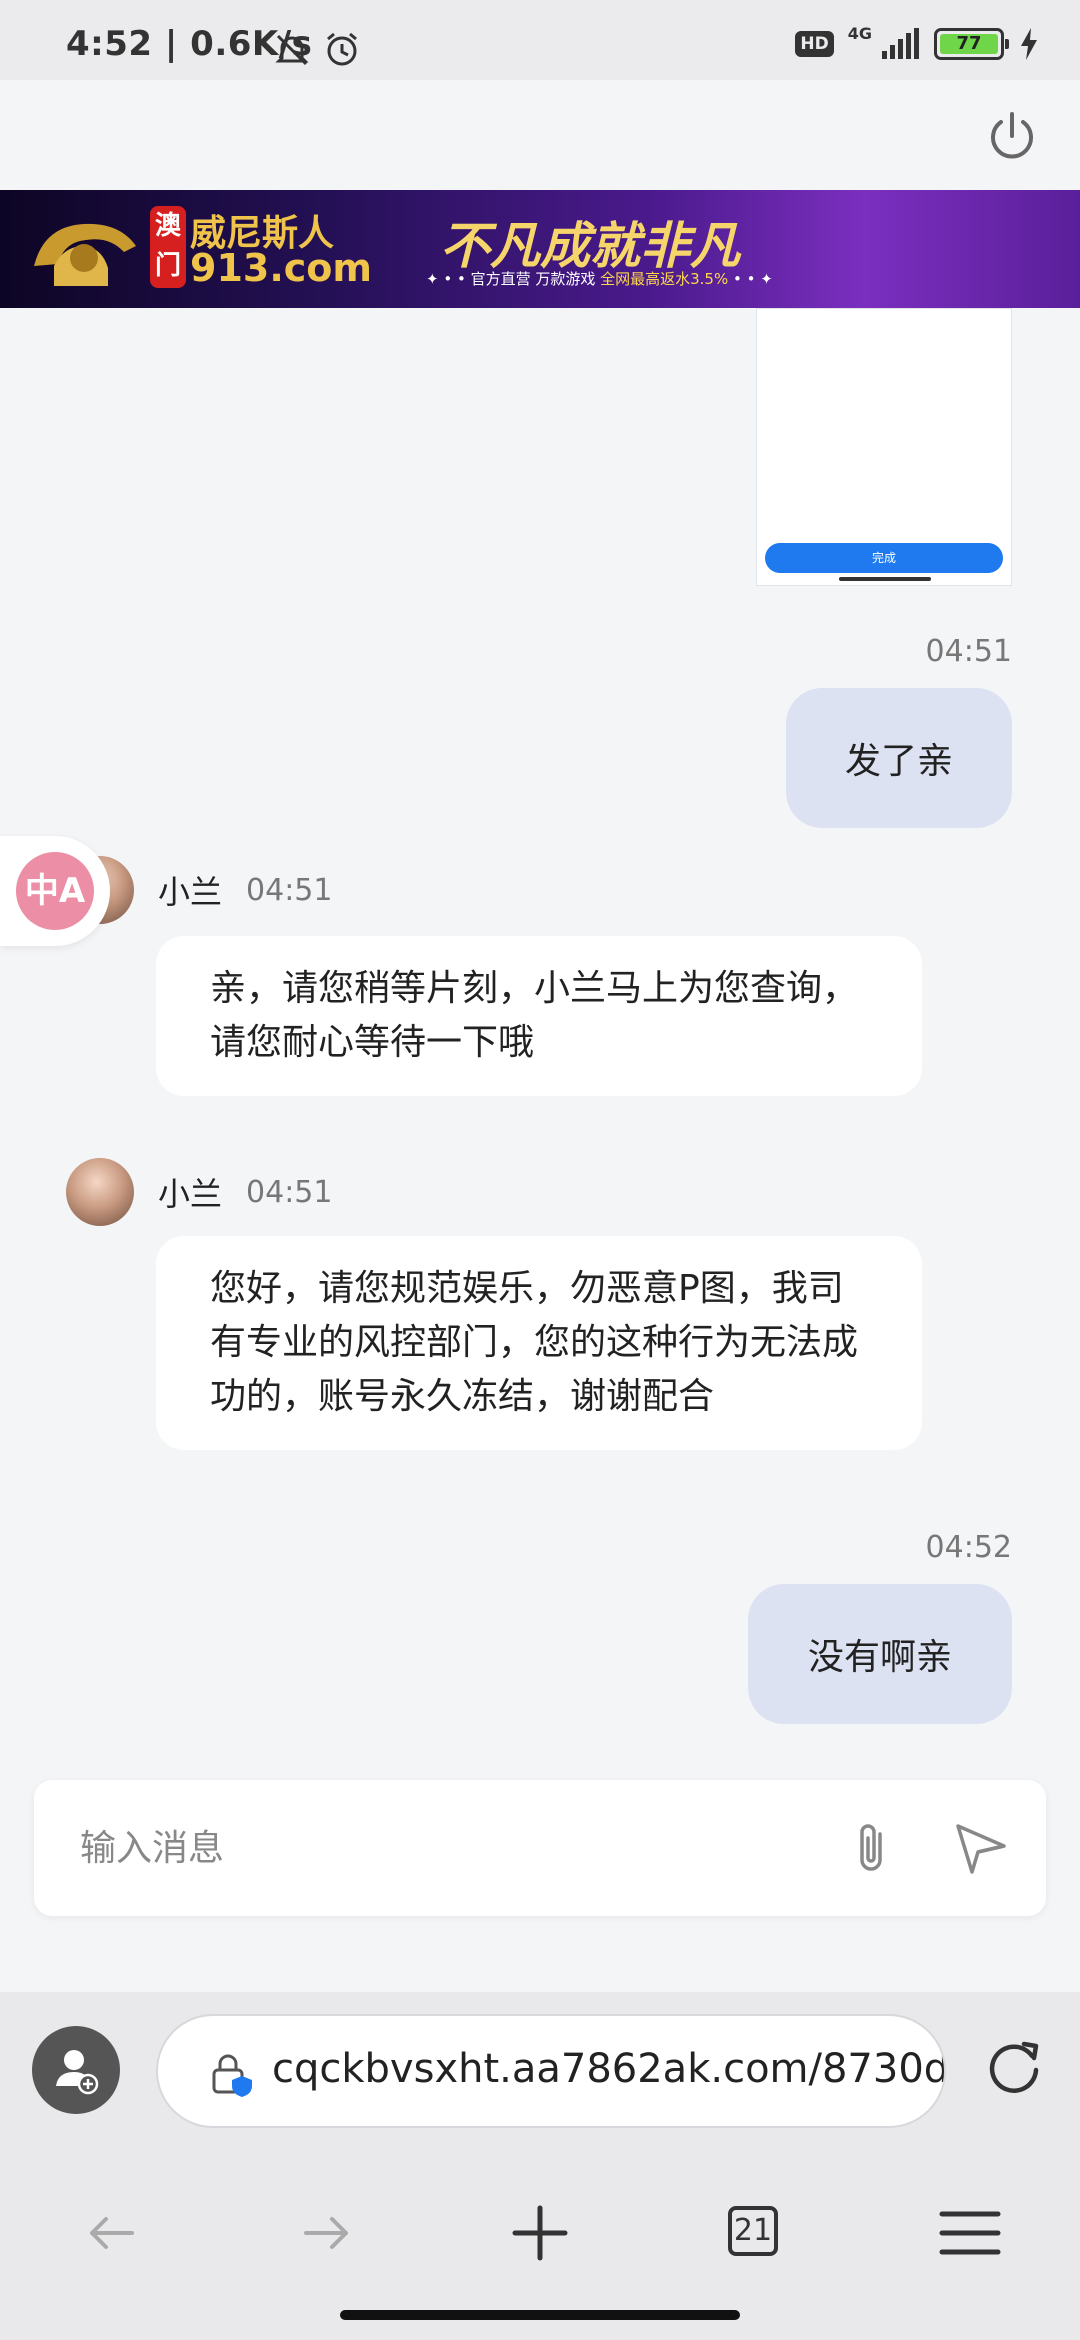 The image size is (1080, 2340). What do you see at coordinates (968, 1547) in the screenshot?
I see `message-time: 04:52` at bounding box center [968, 1547].